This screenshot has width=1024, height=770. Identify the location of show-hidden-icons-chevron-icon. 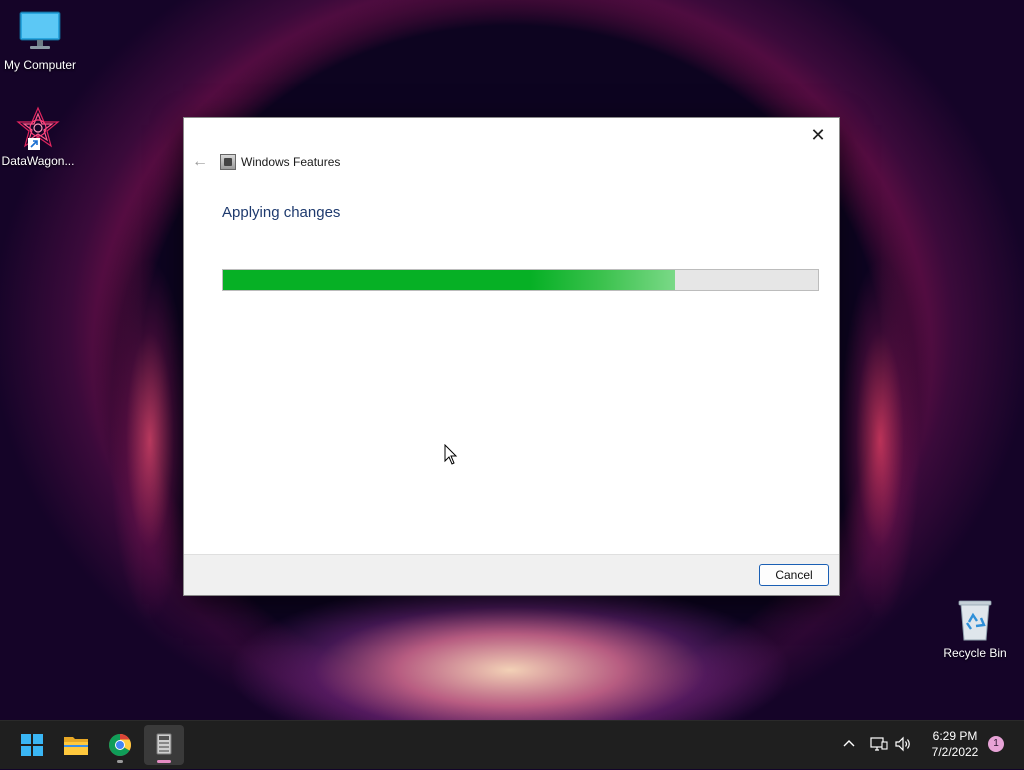
(849, 743).